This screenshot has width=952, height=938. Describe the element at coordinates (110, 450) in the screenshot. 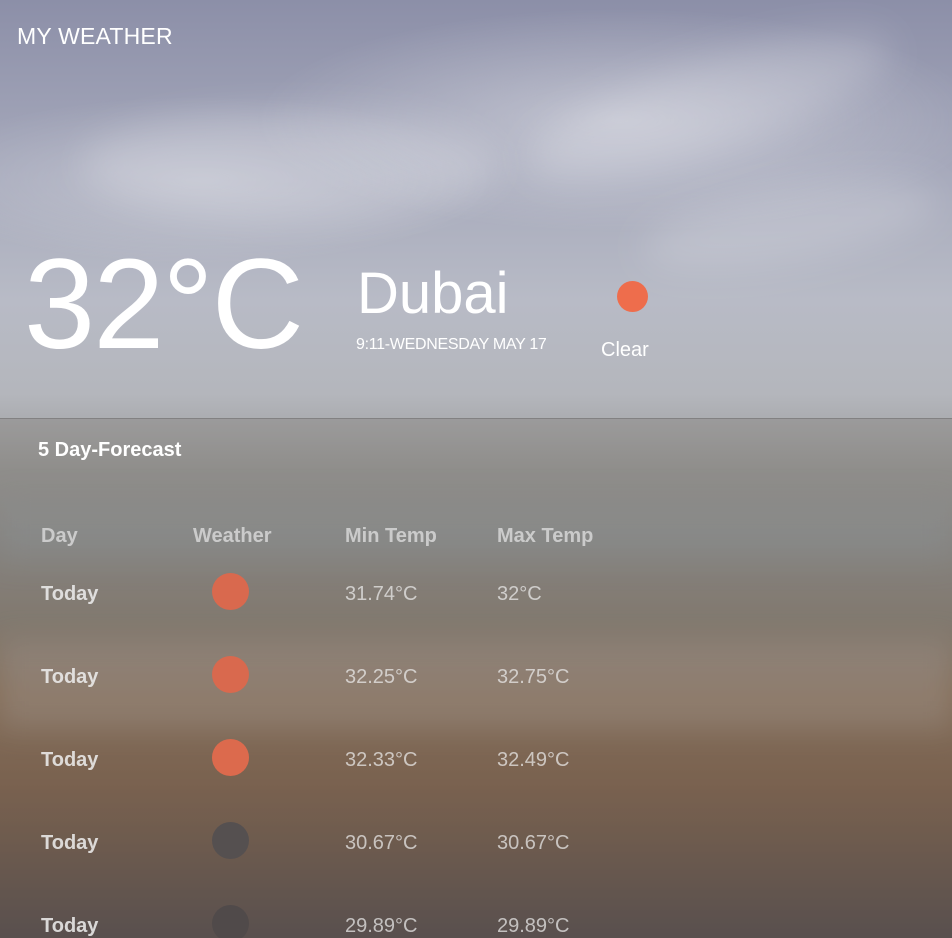

I see `forecast-title: 5 Day-Forecast` at that location.